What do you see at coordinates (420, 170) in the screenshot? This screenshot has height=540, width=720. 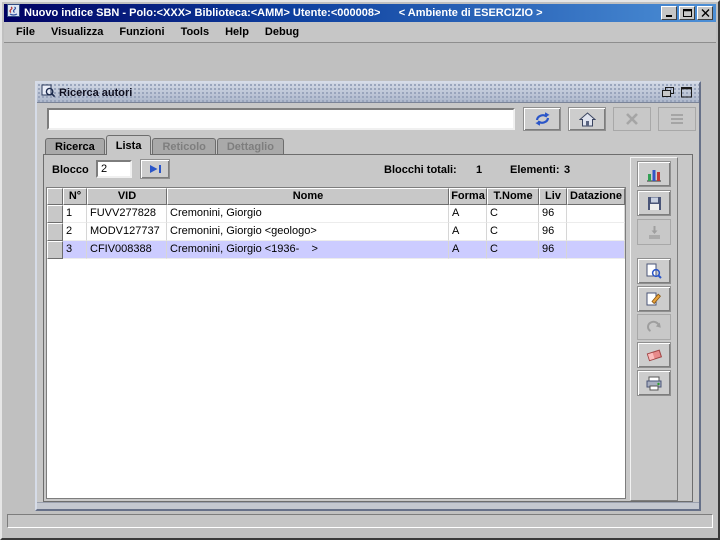 I see `blocchi-totali-label: Blocchi totali:` at bounding box center [420, 170].